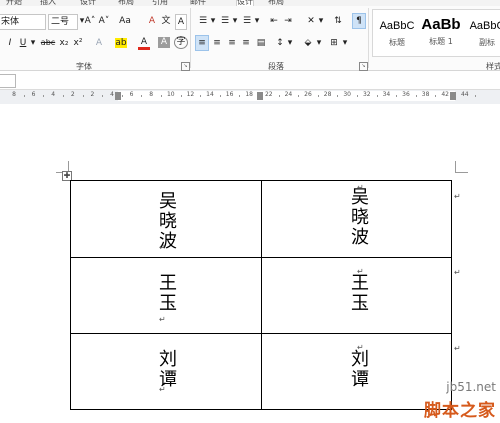  I want to click on decrease-indent-icon: ⇤, so click(274, 21).